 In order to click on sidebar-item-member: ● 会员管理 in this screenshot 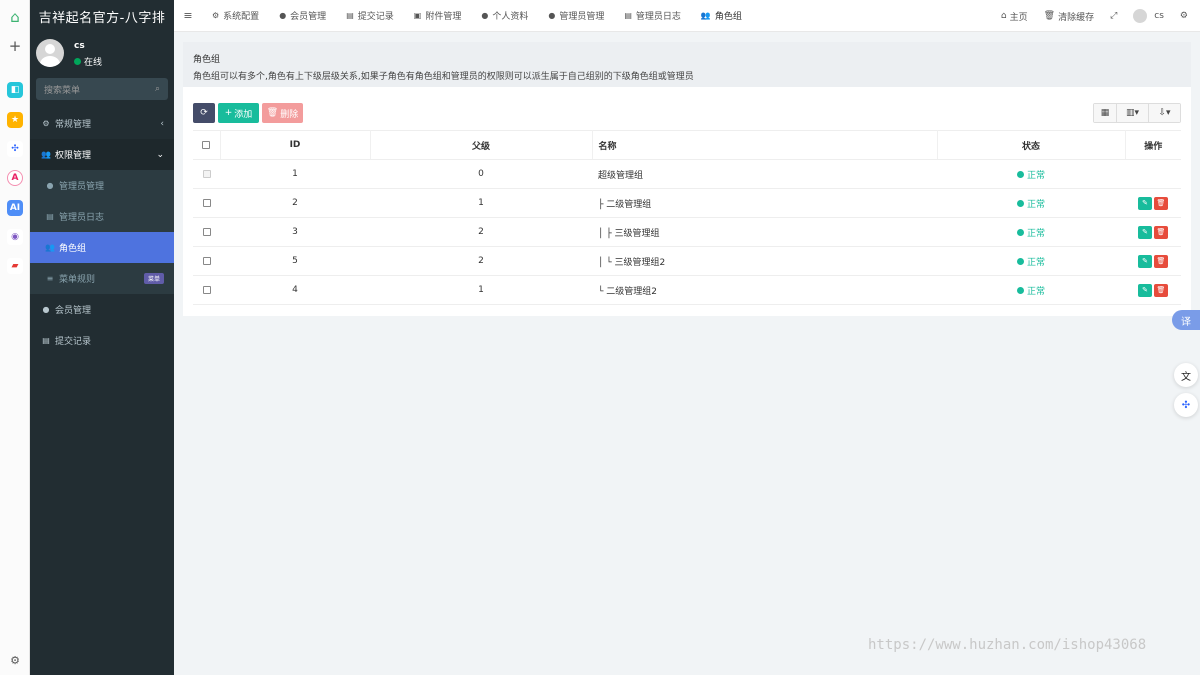, I will do `click(102, 309)`.